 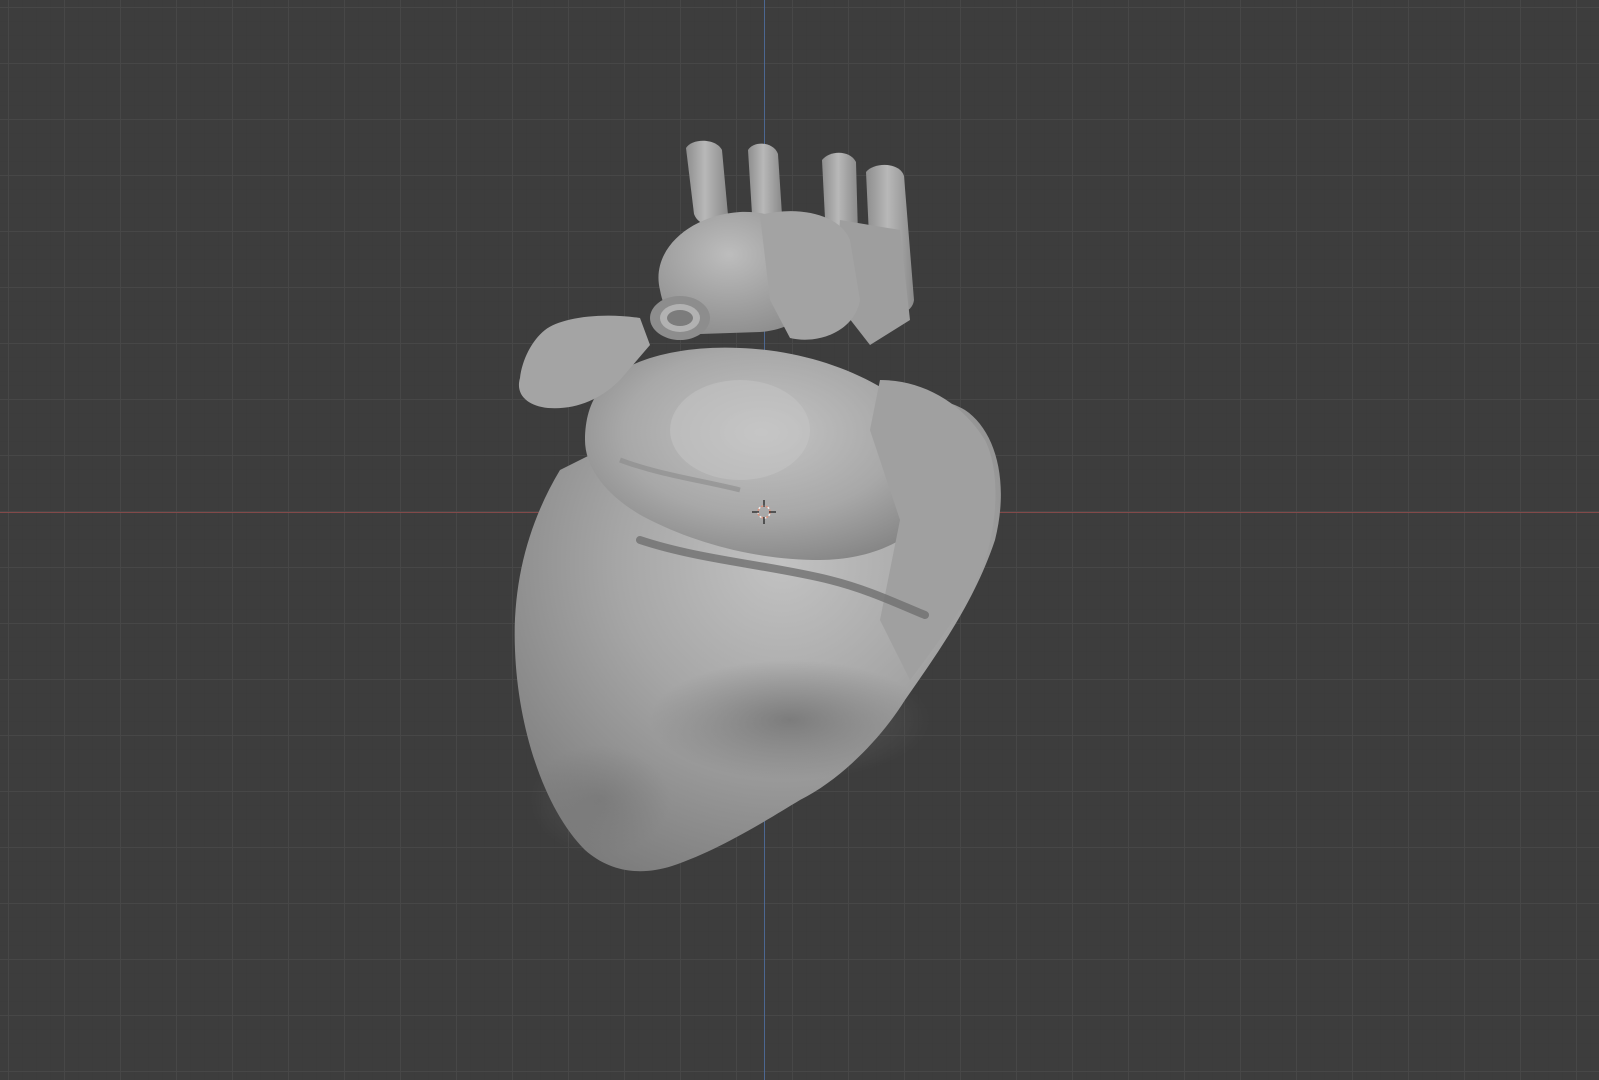 I want to click on 3d-cursor-icon, so click(x=764, y=512).